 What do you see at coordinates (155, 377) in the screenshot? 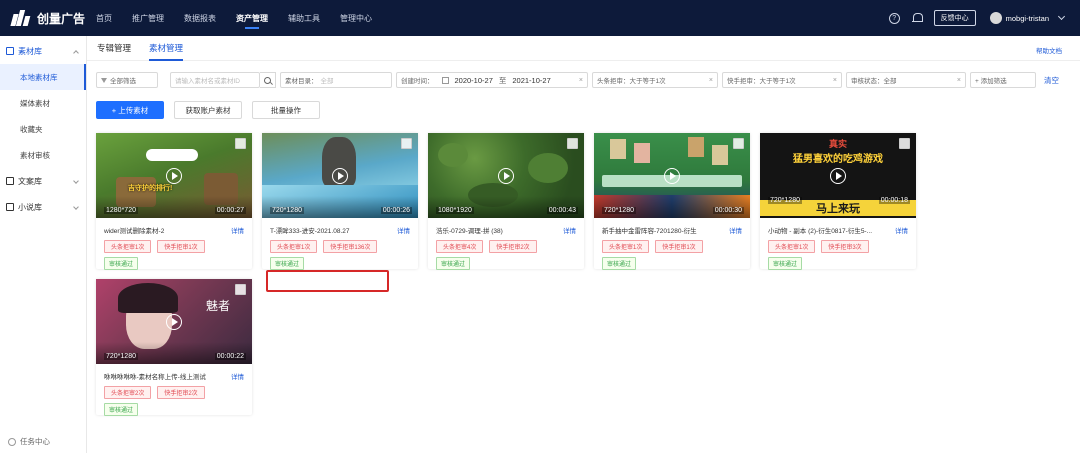
I see `card-title: 咻咻咻咻咻-素材名称上传-线上测试` at bounding box center [155, 377].